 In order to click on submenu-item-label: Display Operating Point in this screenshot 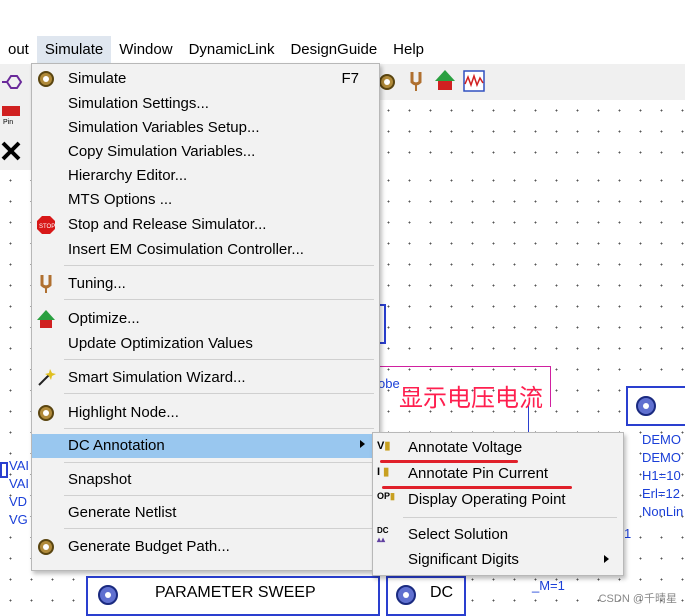, I will do `click(487, 499)`.